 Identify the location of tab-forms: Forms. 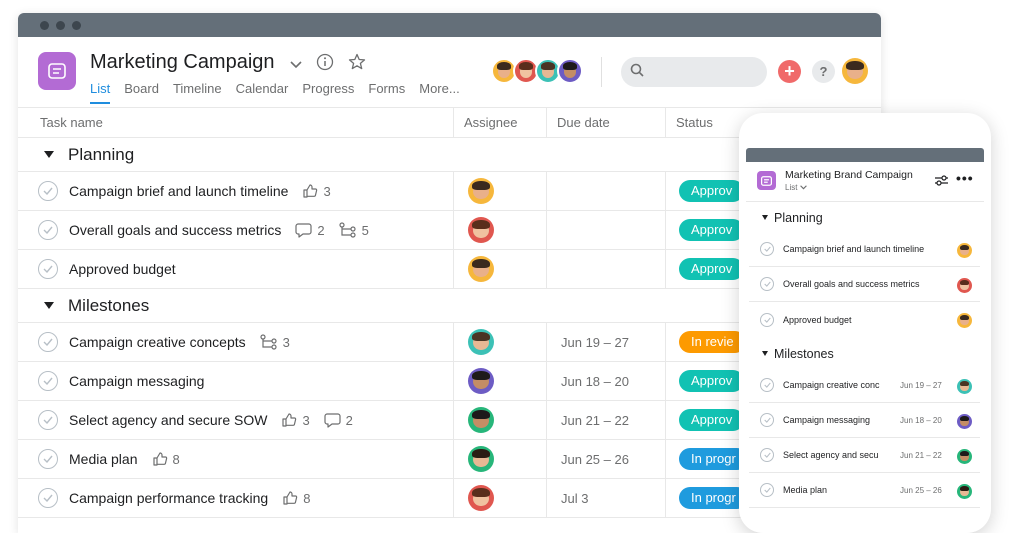
(386, 92).